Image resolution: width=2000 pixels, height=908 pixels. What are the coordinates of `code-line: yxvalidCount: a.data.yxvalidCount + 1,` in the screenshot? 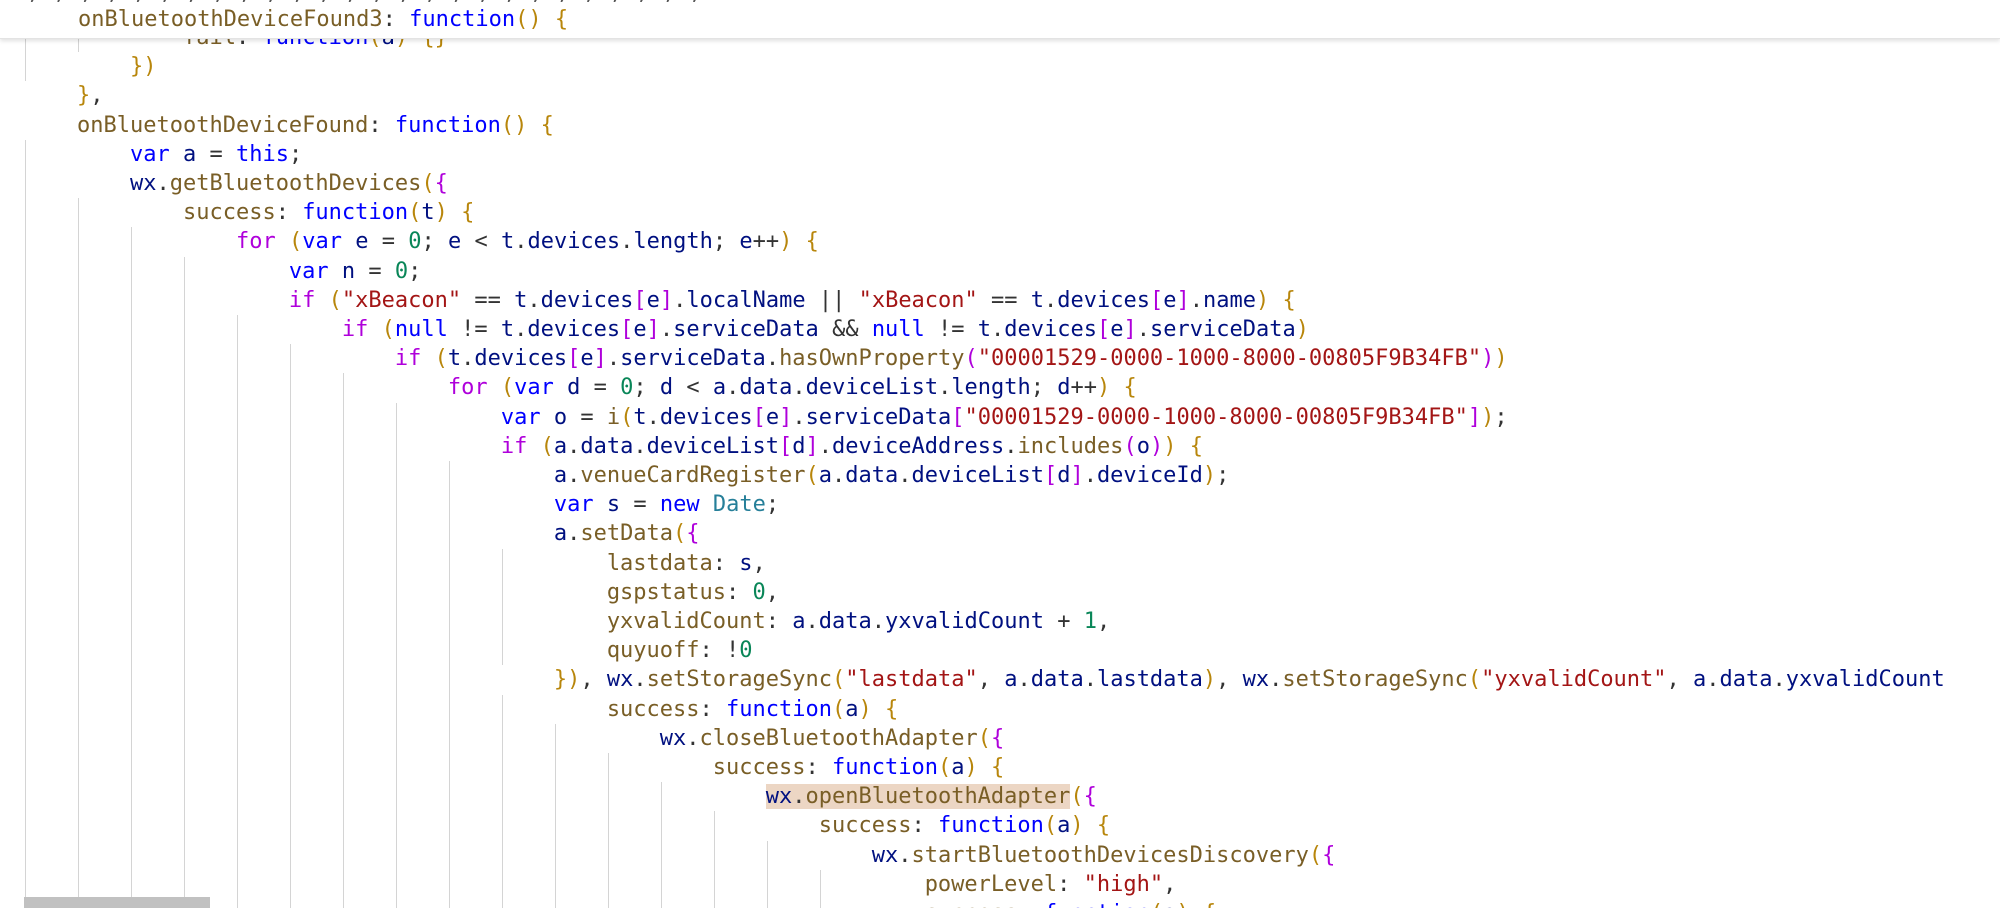 It's located at (593, 621).